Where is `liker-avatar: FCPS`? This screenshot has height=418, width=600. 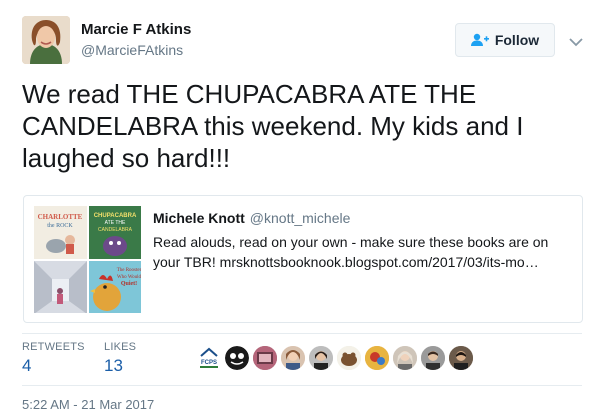 liker-avatar: FCPS is located at coordinates (209, 358).